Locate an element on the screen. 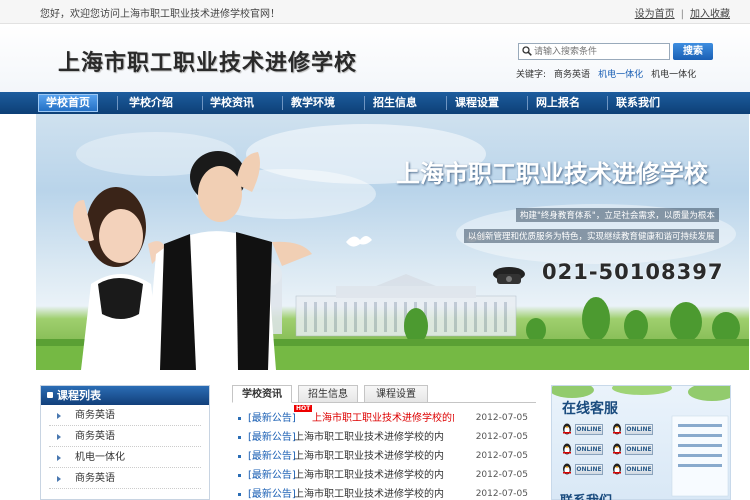  course-item-label: 机电一体化 is located at coordinates (100, 457).